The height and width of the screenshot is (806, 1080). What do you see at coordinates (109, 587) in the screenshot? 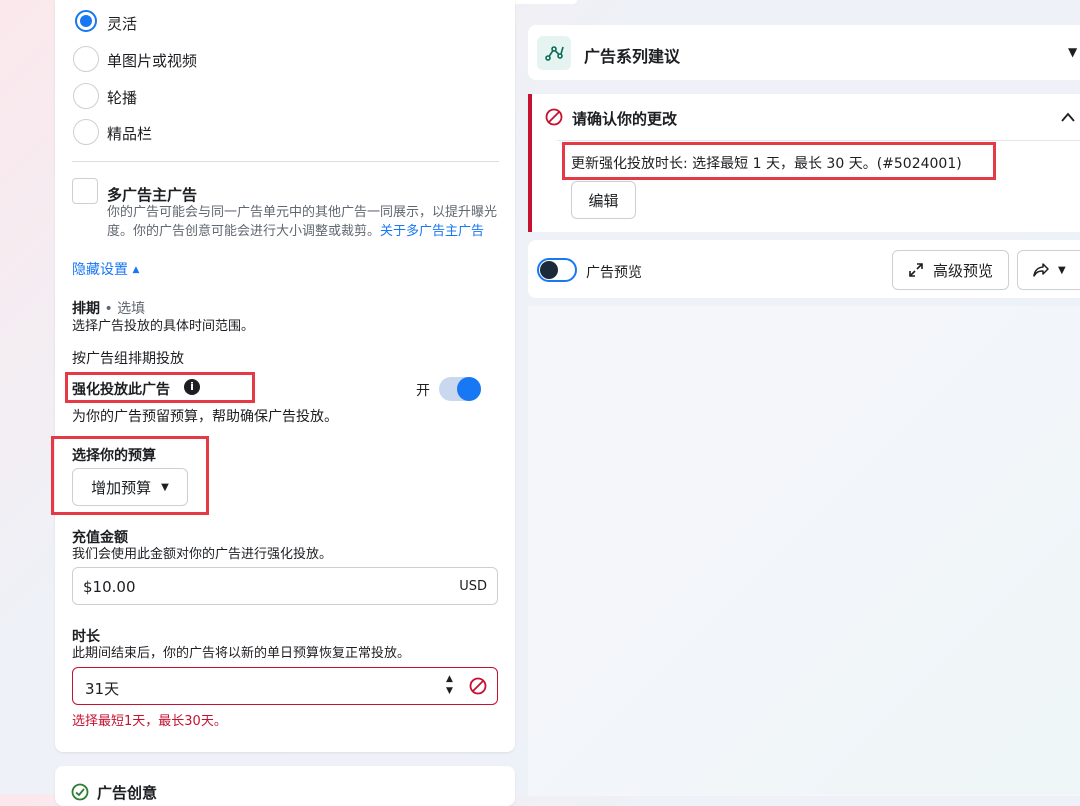
I see `amount-value: $10.00` at bounding box center [109, 587].